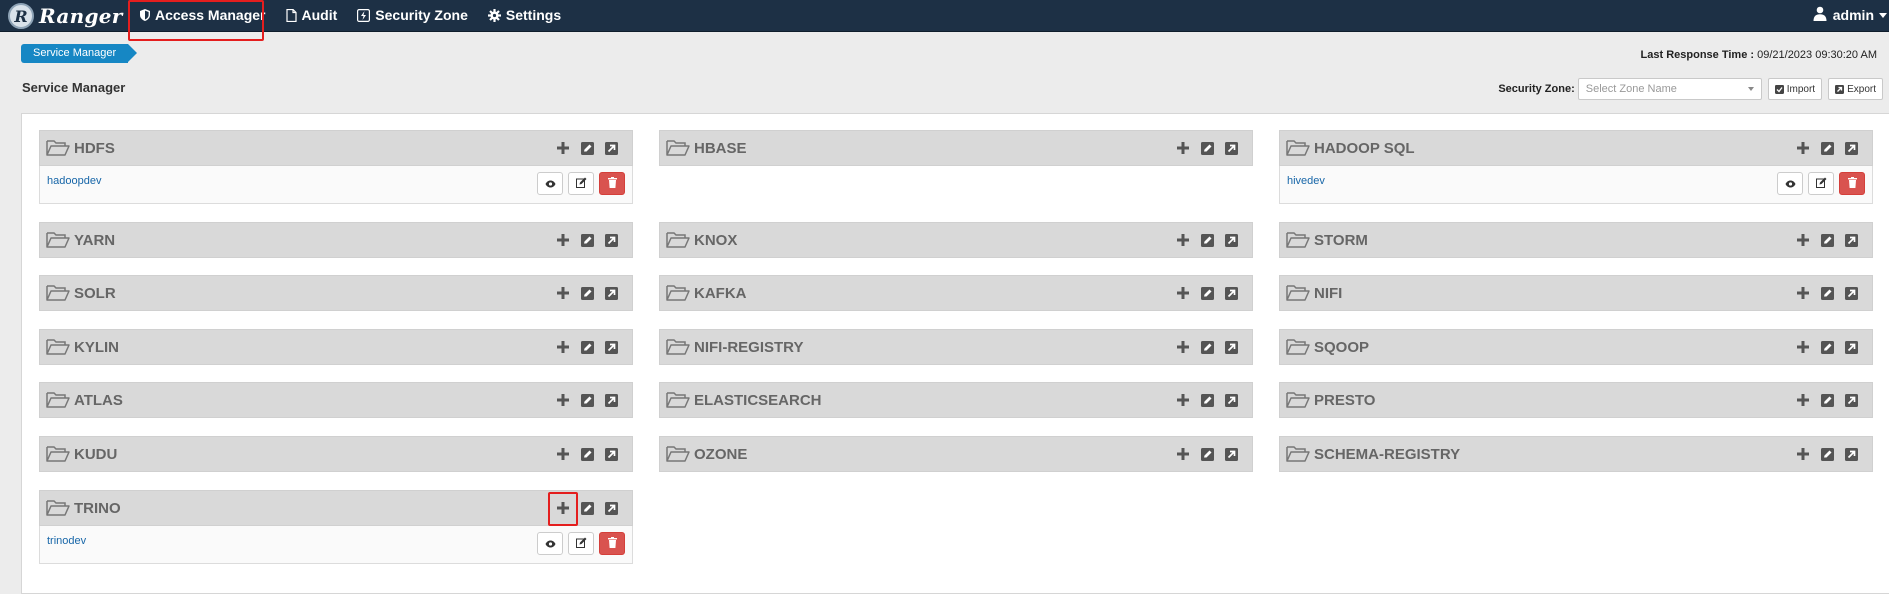 Image resolution: width=1889 pixels, height=594 pixels. What do you see at coordinates (956, 240) in the screenshot?
I see `service-header: KNOX` at bounding box center [956, 240].